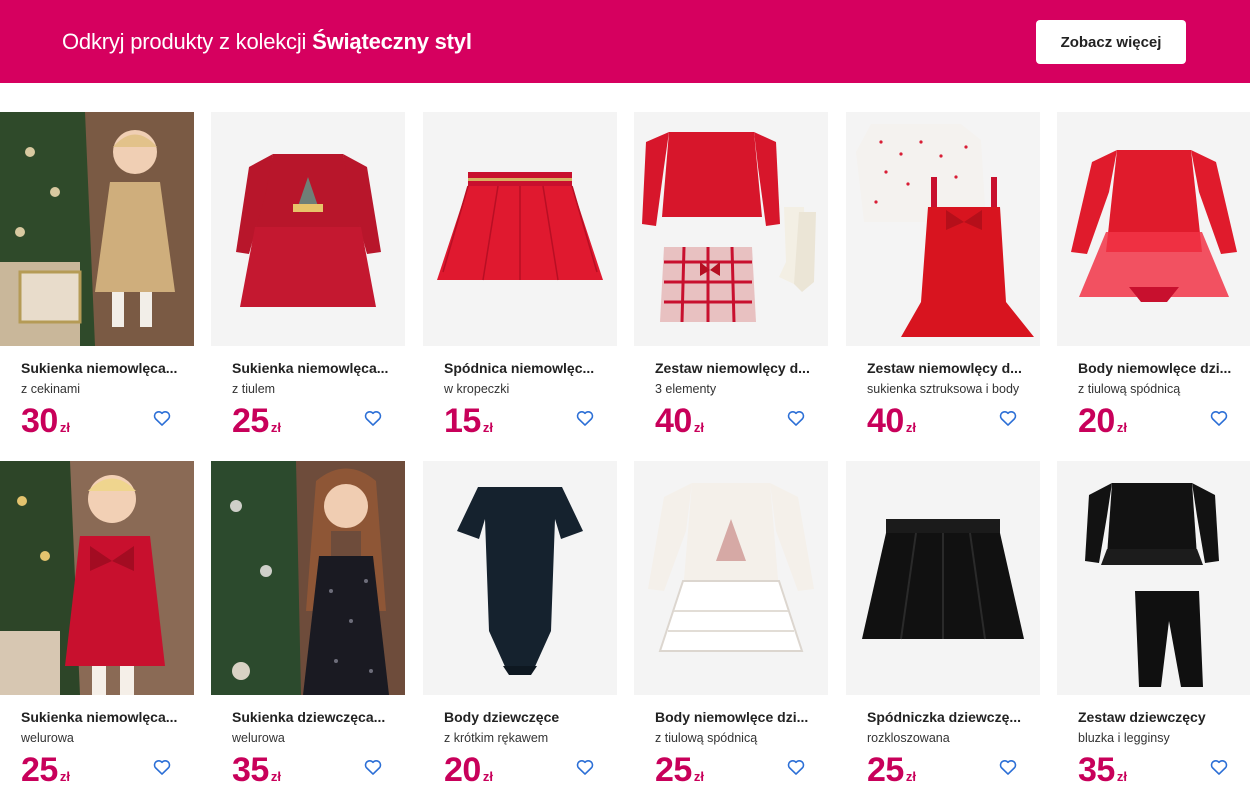 This screenshot has height=791, width=1250. I want to click on product-subtitle: w kropeczki, so click(477, 389).